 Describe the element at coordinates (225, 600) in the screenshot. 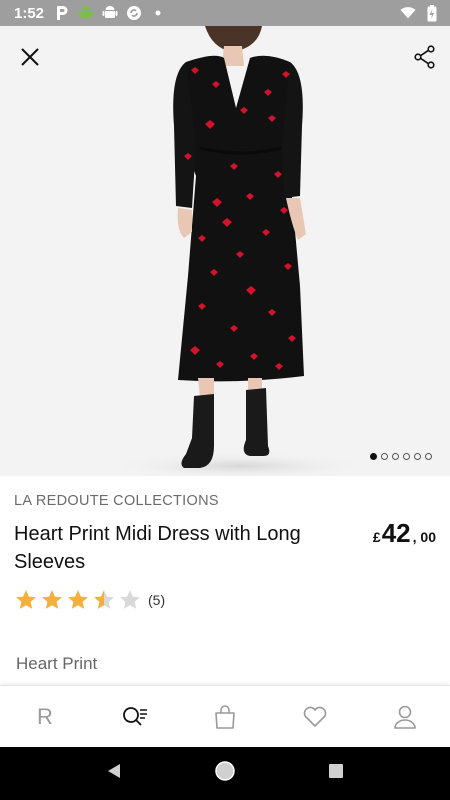

I see `rating: (5)` at that location.